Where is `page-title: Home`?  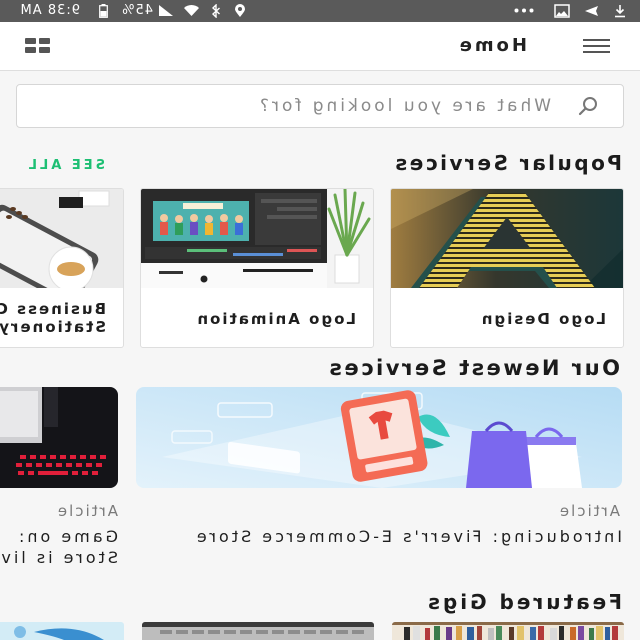 page-title: Home is located at coordinates (491, 45).